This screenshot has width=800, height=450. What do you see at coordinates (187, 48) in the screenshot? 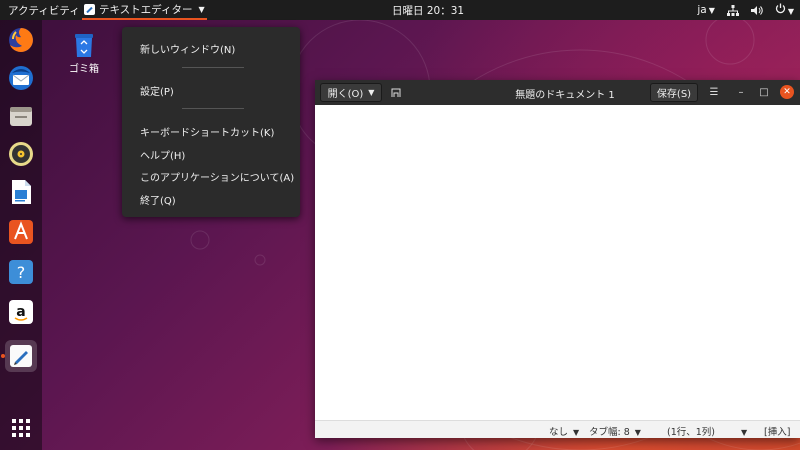
I see `menu-item-new-window: 新しいウィンドウ(N)` at bounding box center [187, 48].